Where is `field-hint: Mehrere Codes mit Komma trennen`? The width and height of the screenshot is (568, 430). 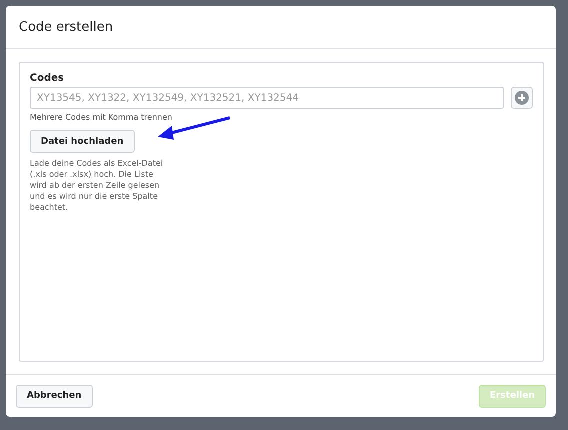 field-hint: Mehrere Codes mit Komma trennen is located at coordinates (101, 117).